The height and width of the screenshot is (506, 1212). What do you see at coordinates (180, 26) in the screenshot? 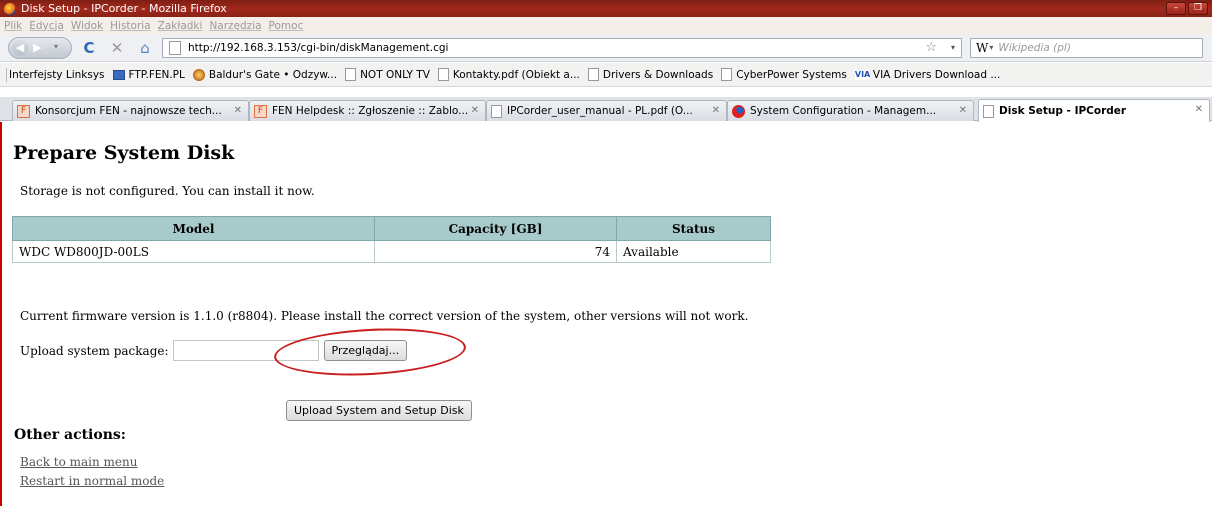
I see `menu-zakladki: Zakładki` at bounding box center [180, 26].